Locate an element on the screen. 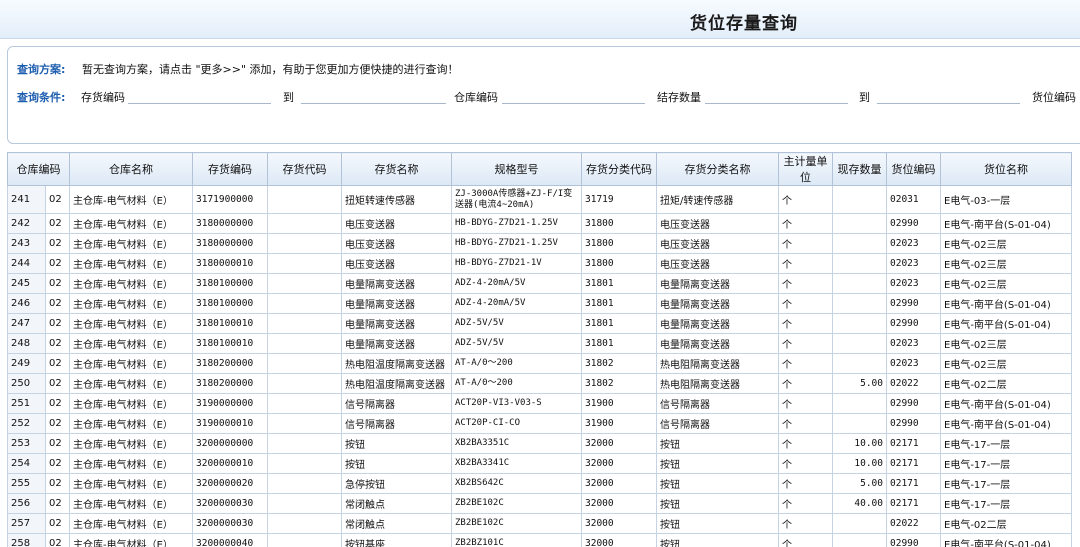 The height and width of the screenshot is (547, 1080). col-header-class-code: 存货分类代码 is located at coordinates (619, 169).